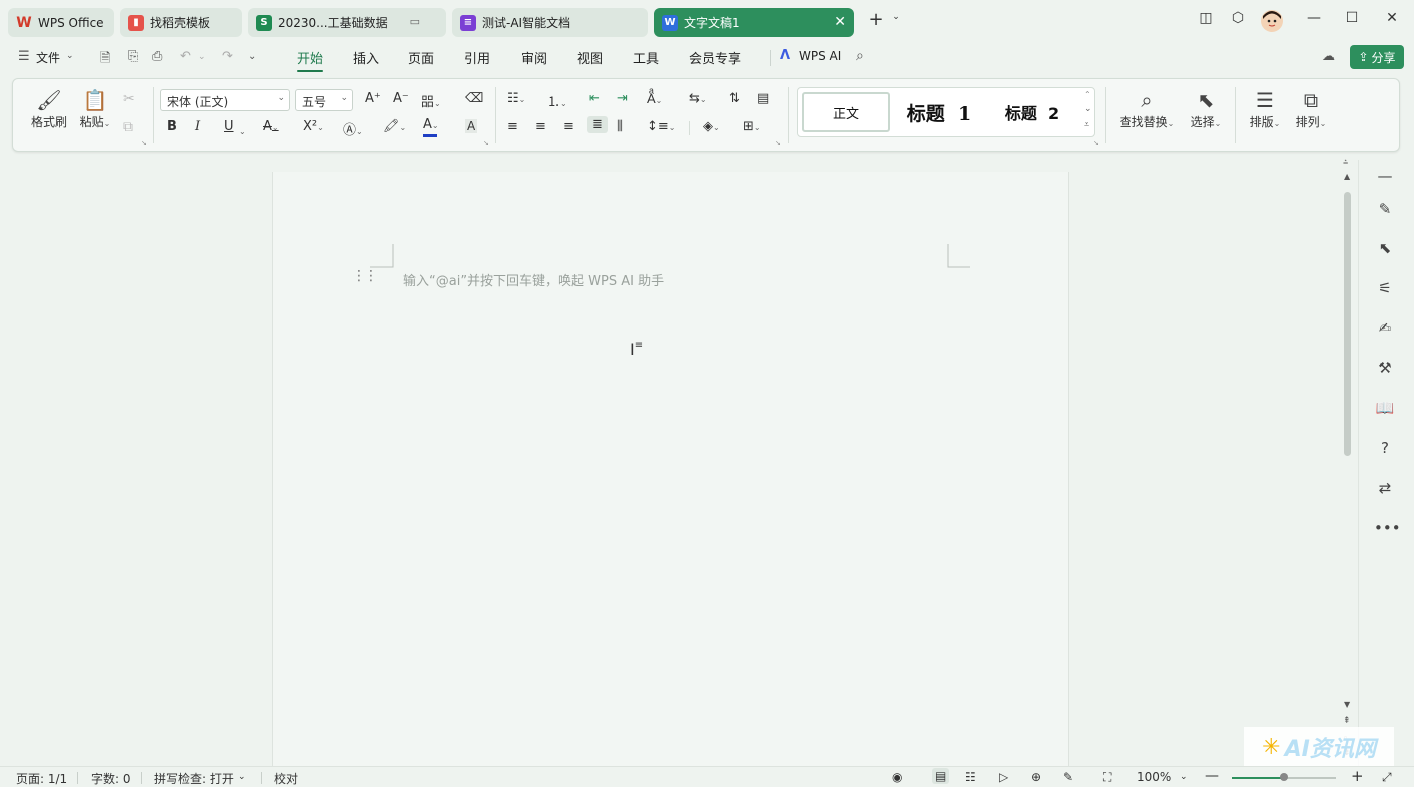  I want to click on decrease-font-icon: A⁻, so click(401, 98).